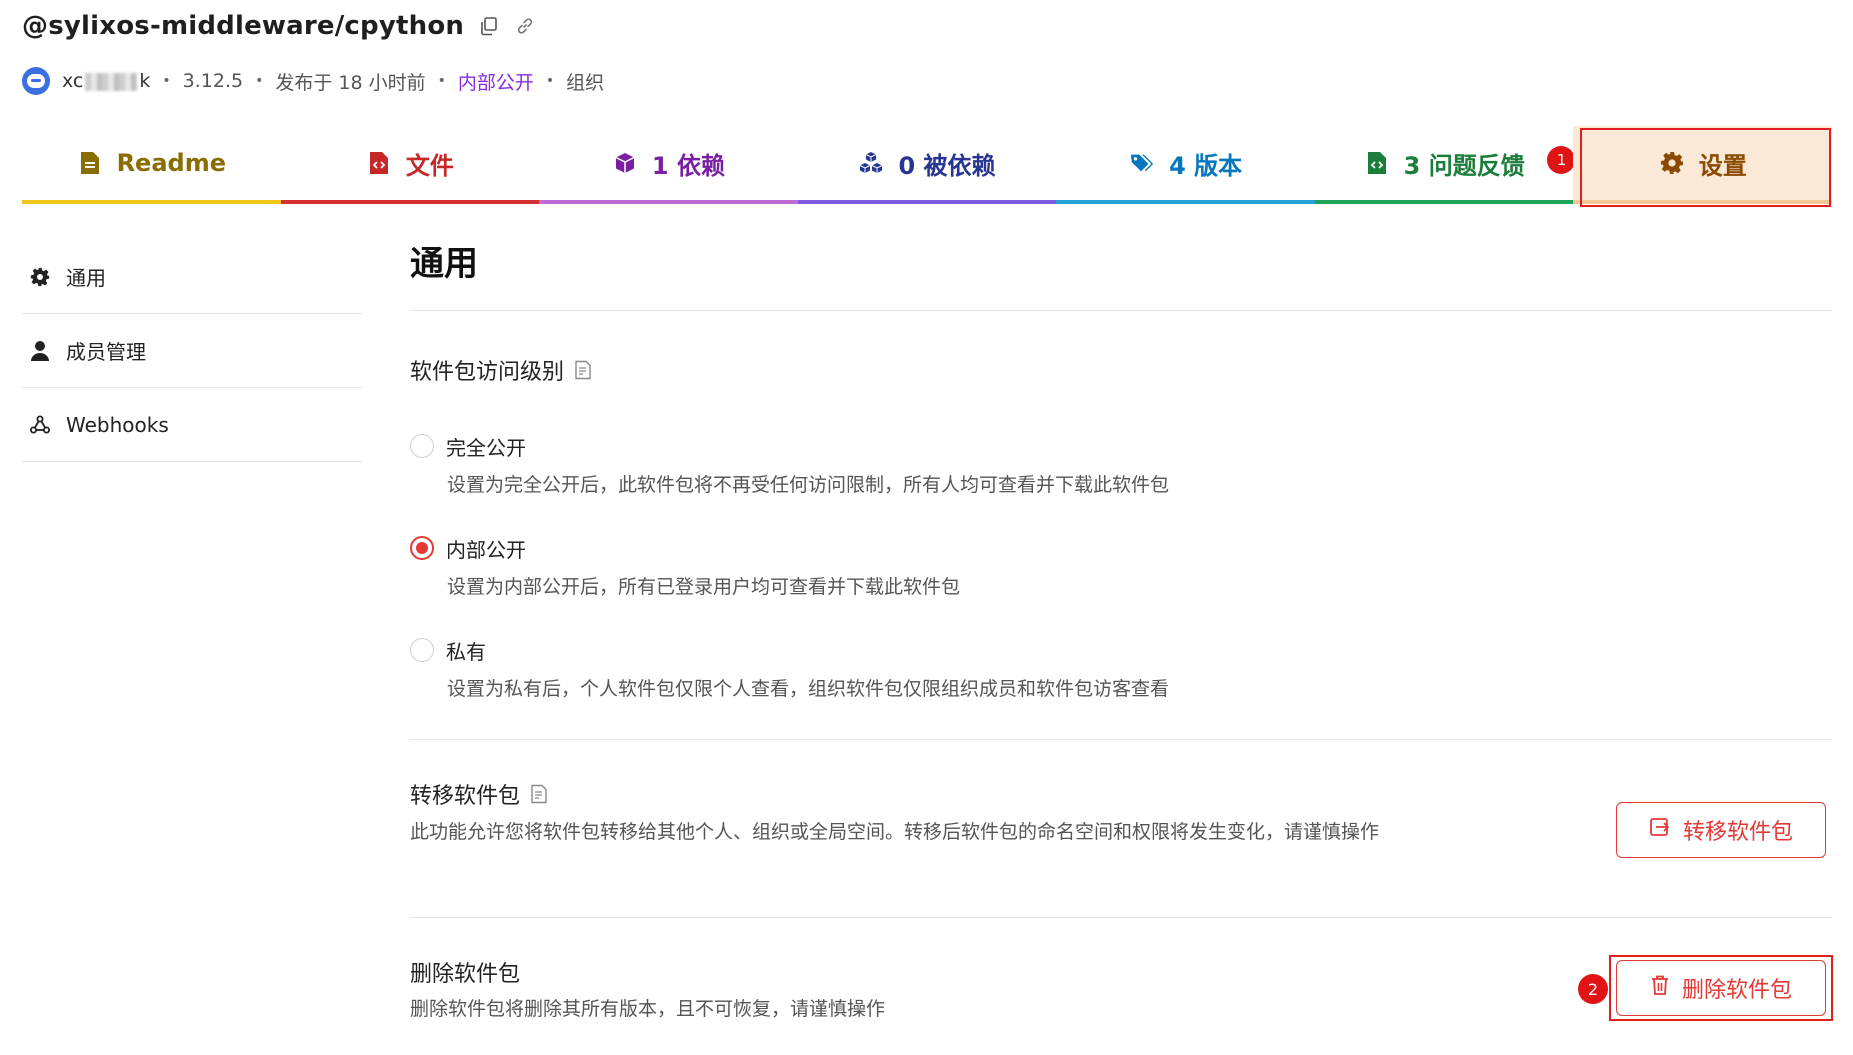  I want to click on radio-label: 私有, so click(466, 651).